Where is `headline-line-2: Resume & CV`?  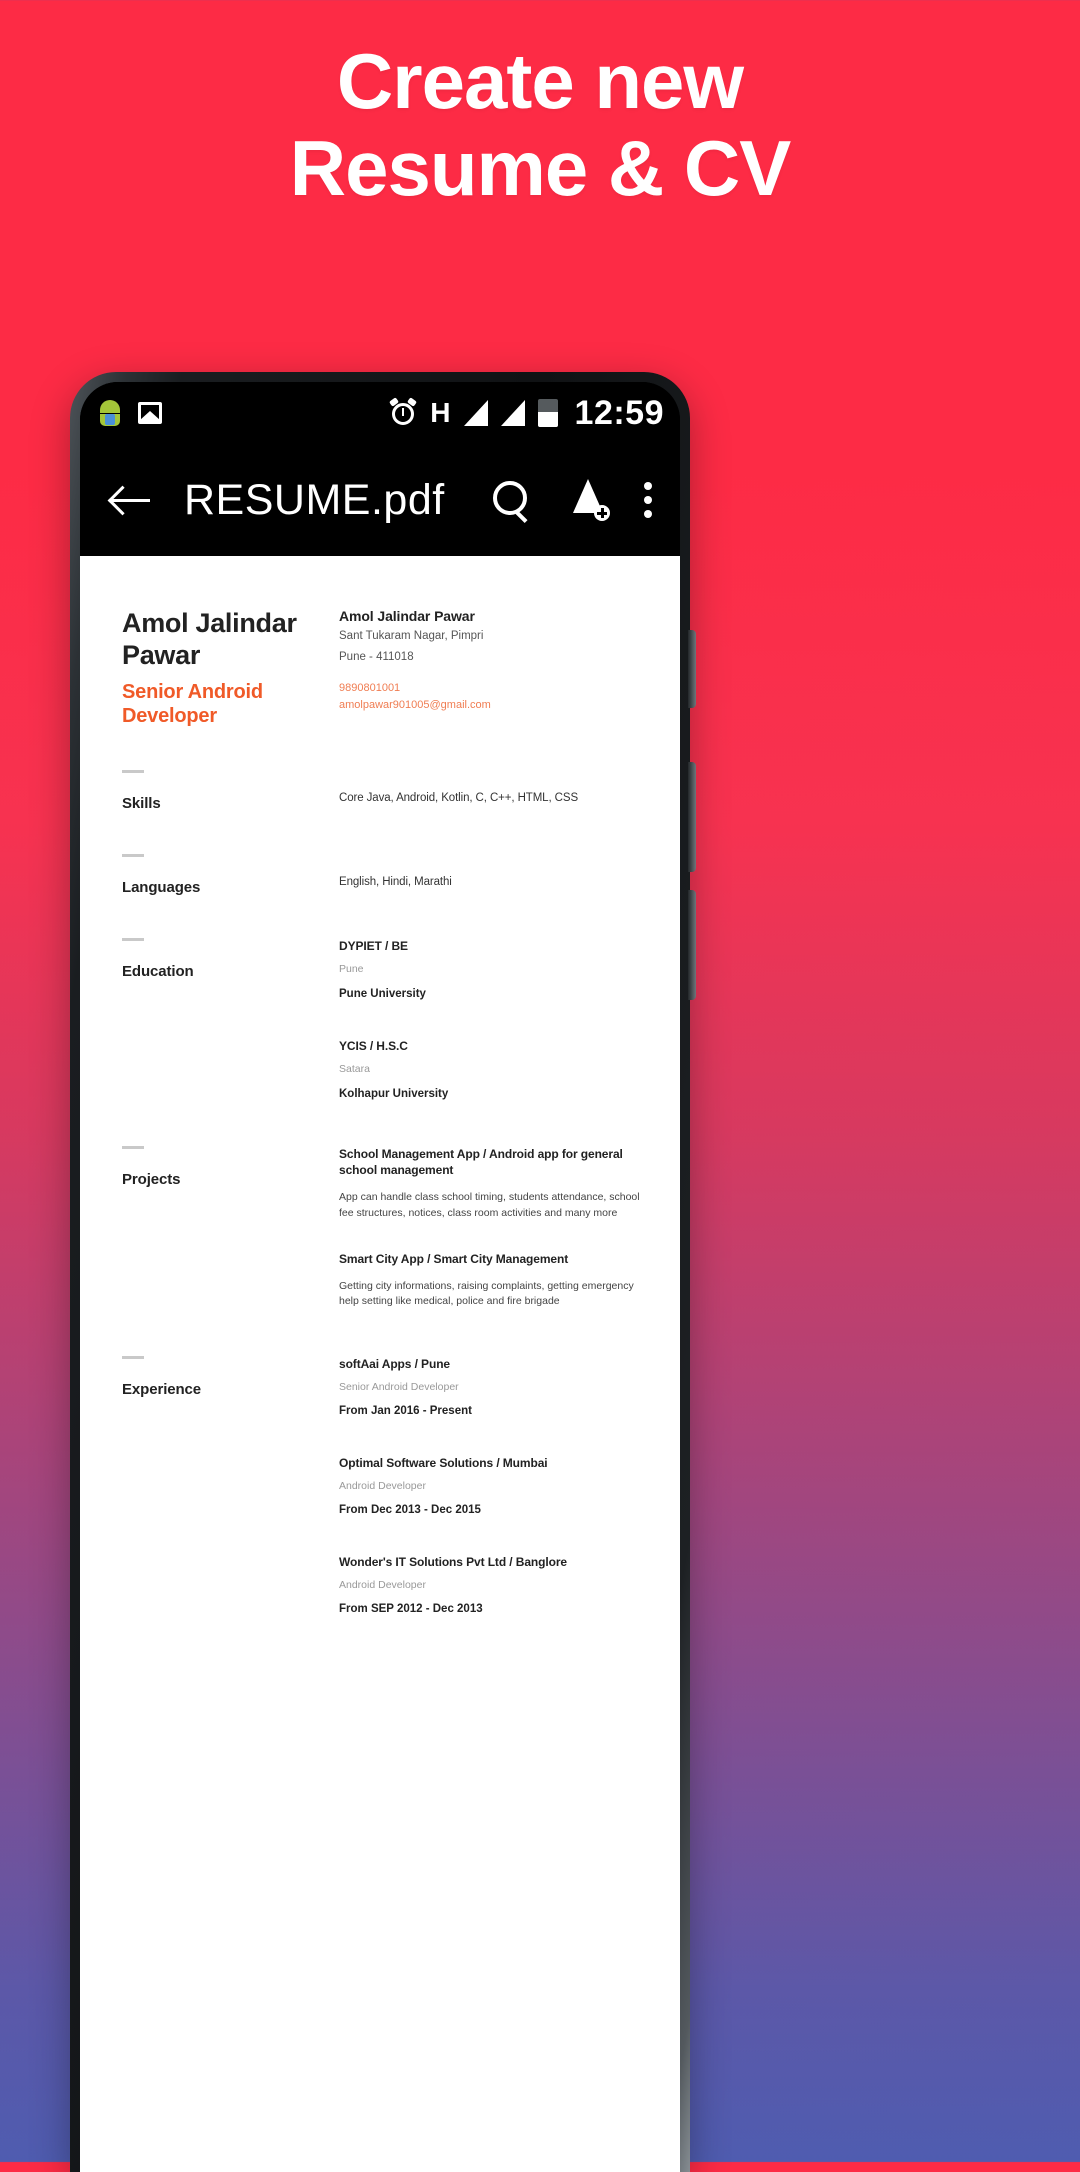
headline-line-2: Resume & CV is located at coordinates (540, 168).